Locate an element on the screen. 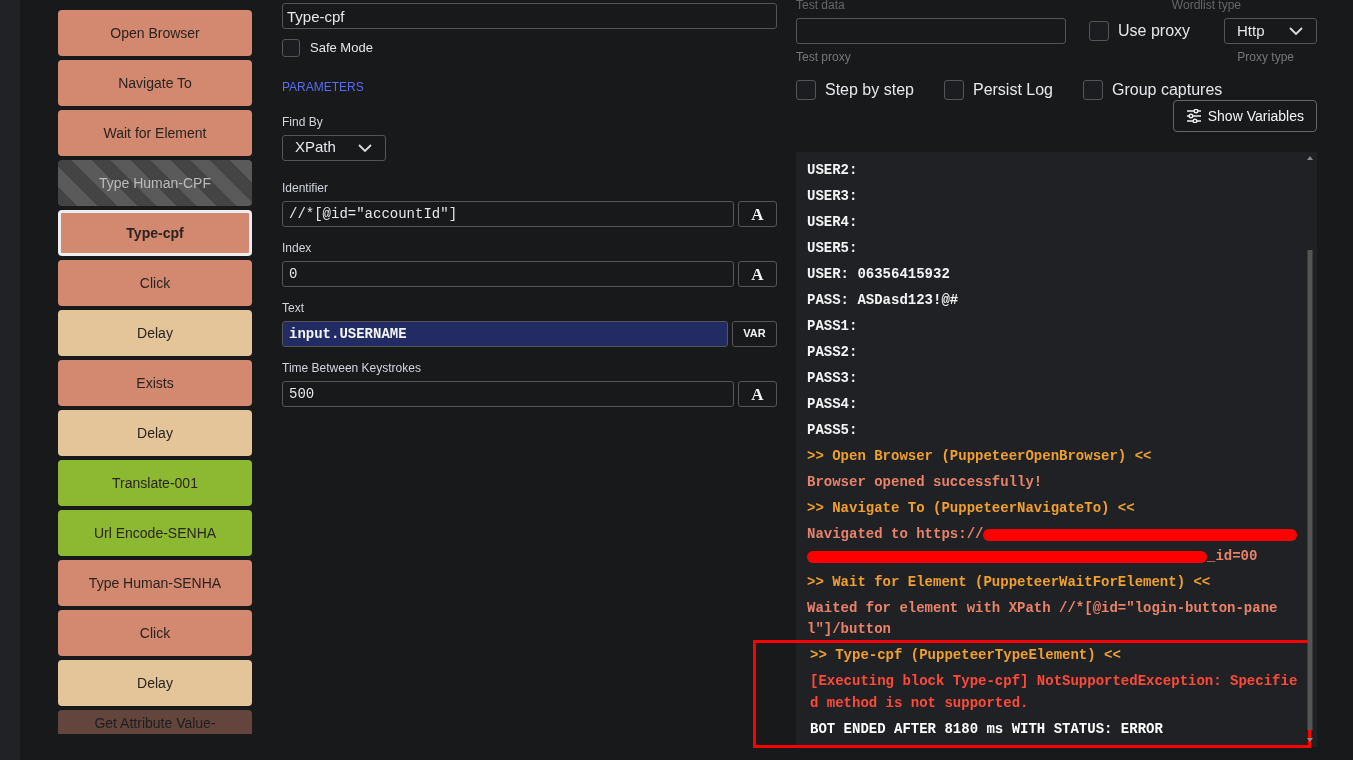  proxy-type-dropdown: Http is located at coordinates (1270, 31).